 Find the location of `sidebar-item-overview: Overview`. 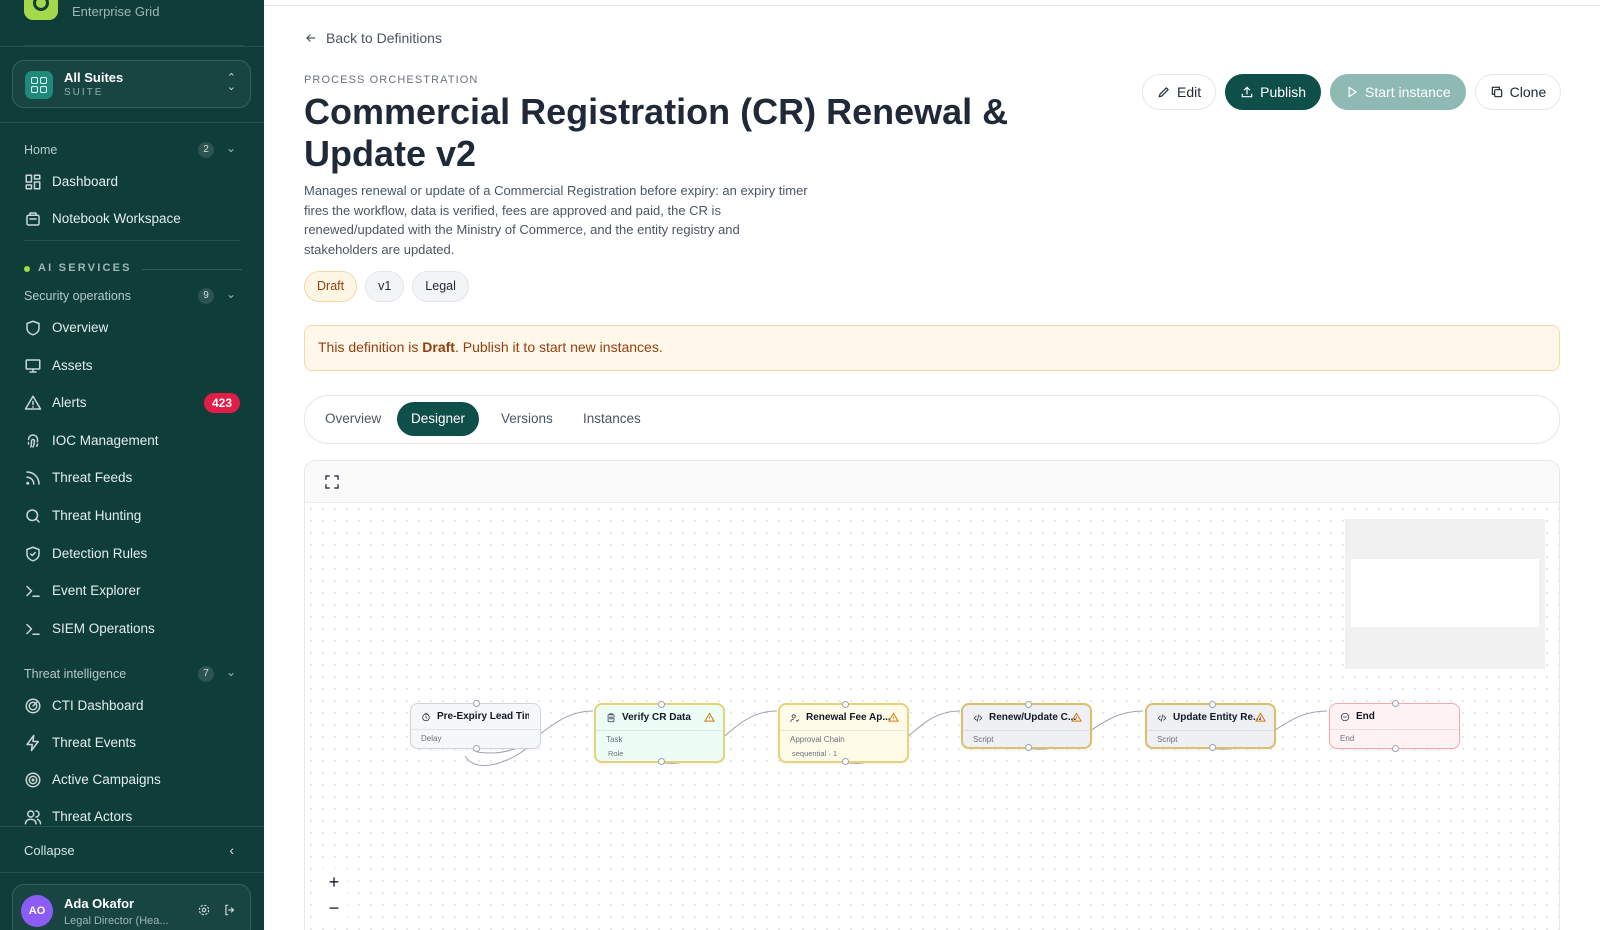

sidebar-item-overview: Overview is located at coordinates (132, 328).